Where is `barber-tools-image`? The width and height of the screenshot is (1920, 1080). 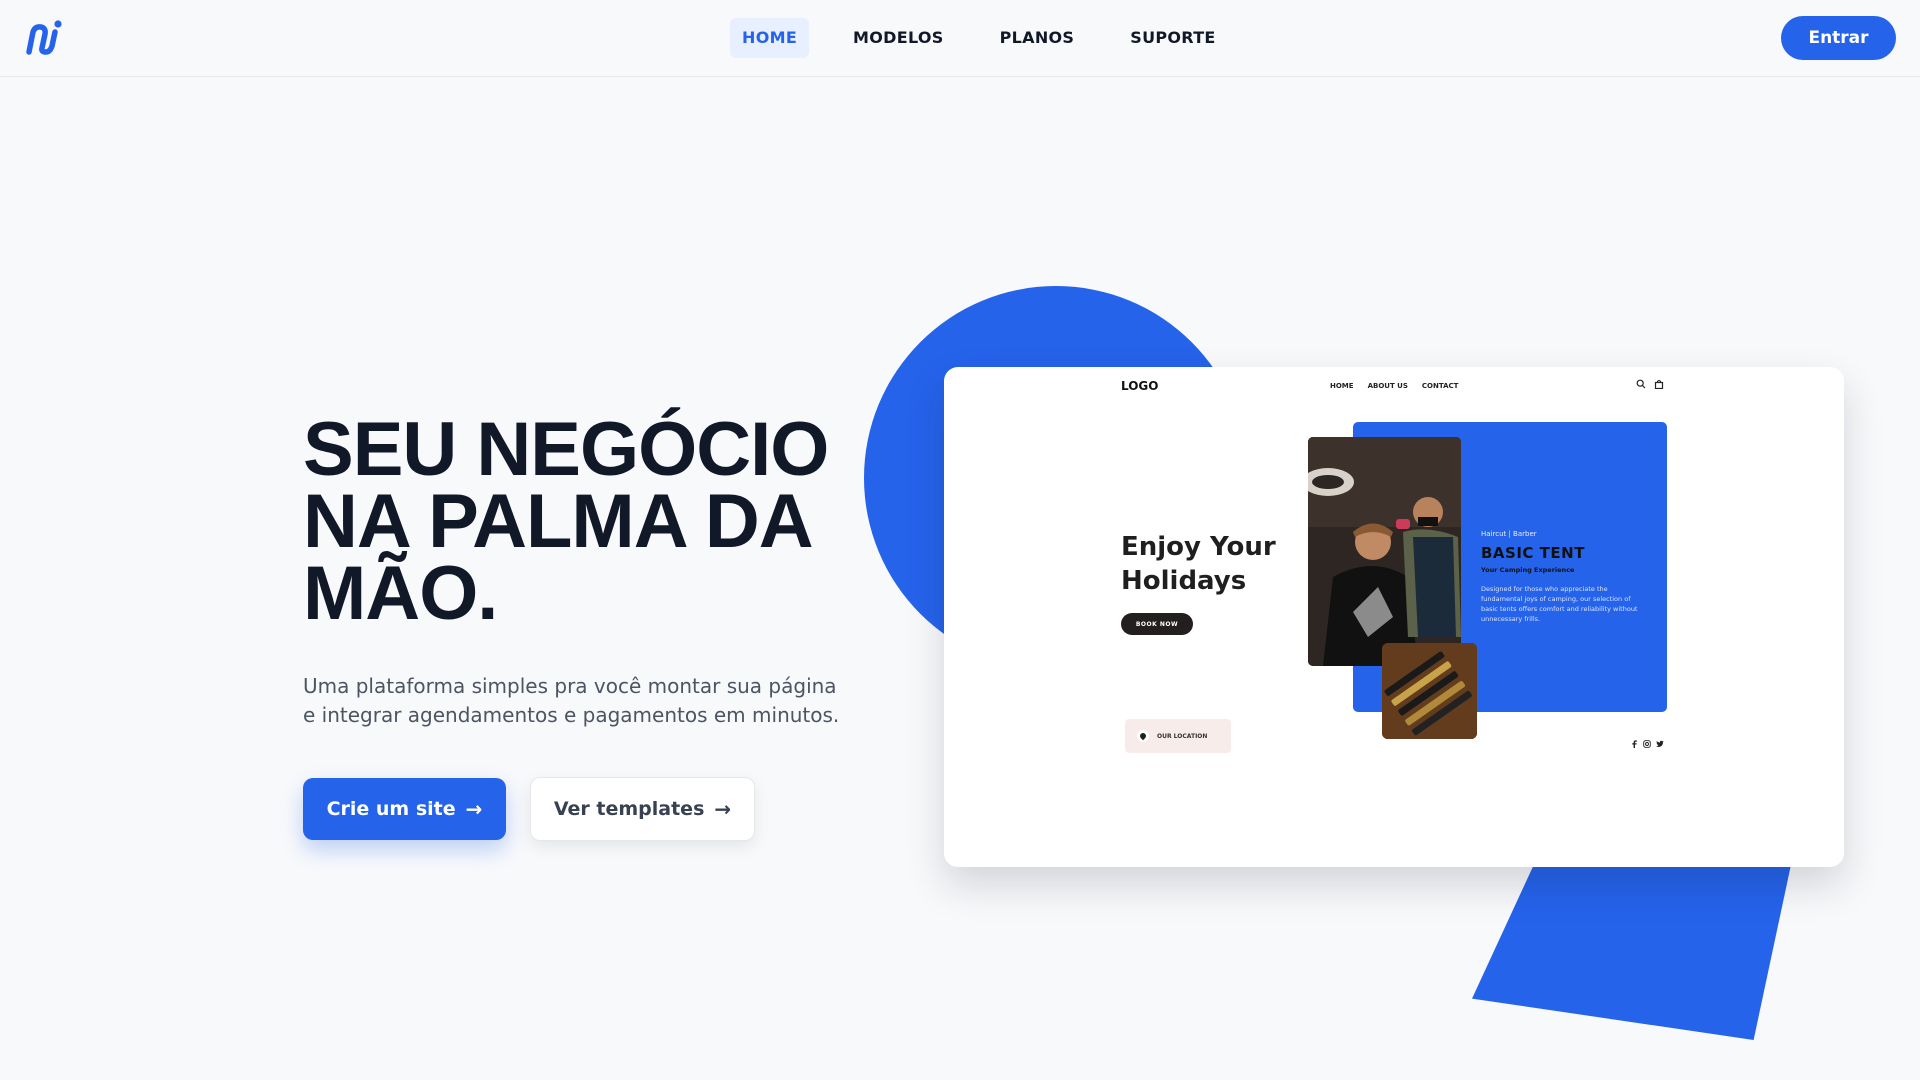
barber-tools-image is located at coordinates (1429, 691).